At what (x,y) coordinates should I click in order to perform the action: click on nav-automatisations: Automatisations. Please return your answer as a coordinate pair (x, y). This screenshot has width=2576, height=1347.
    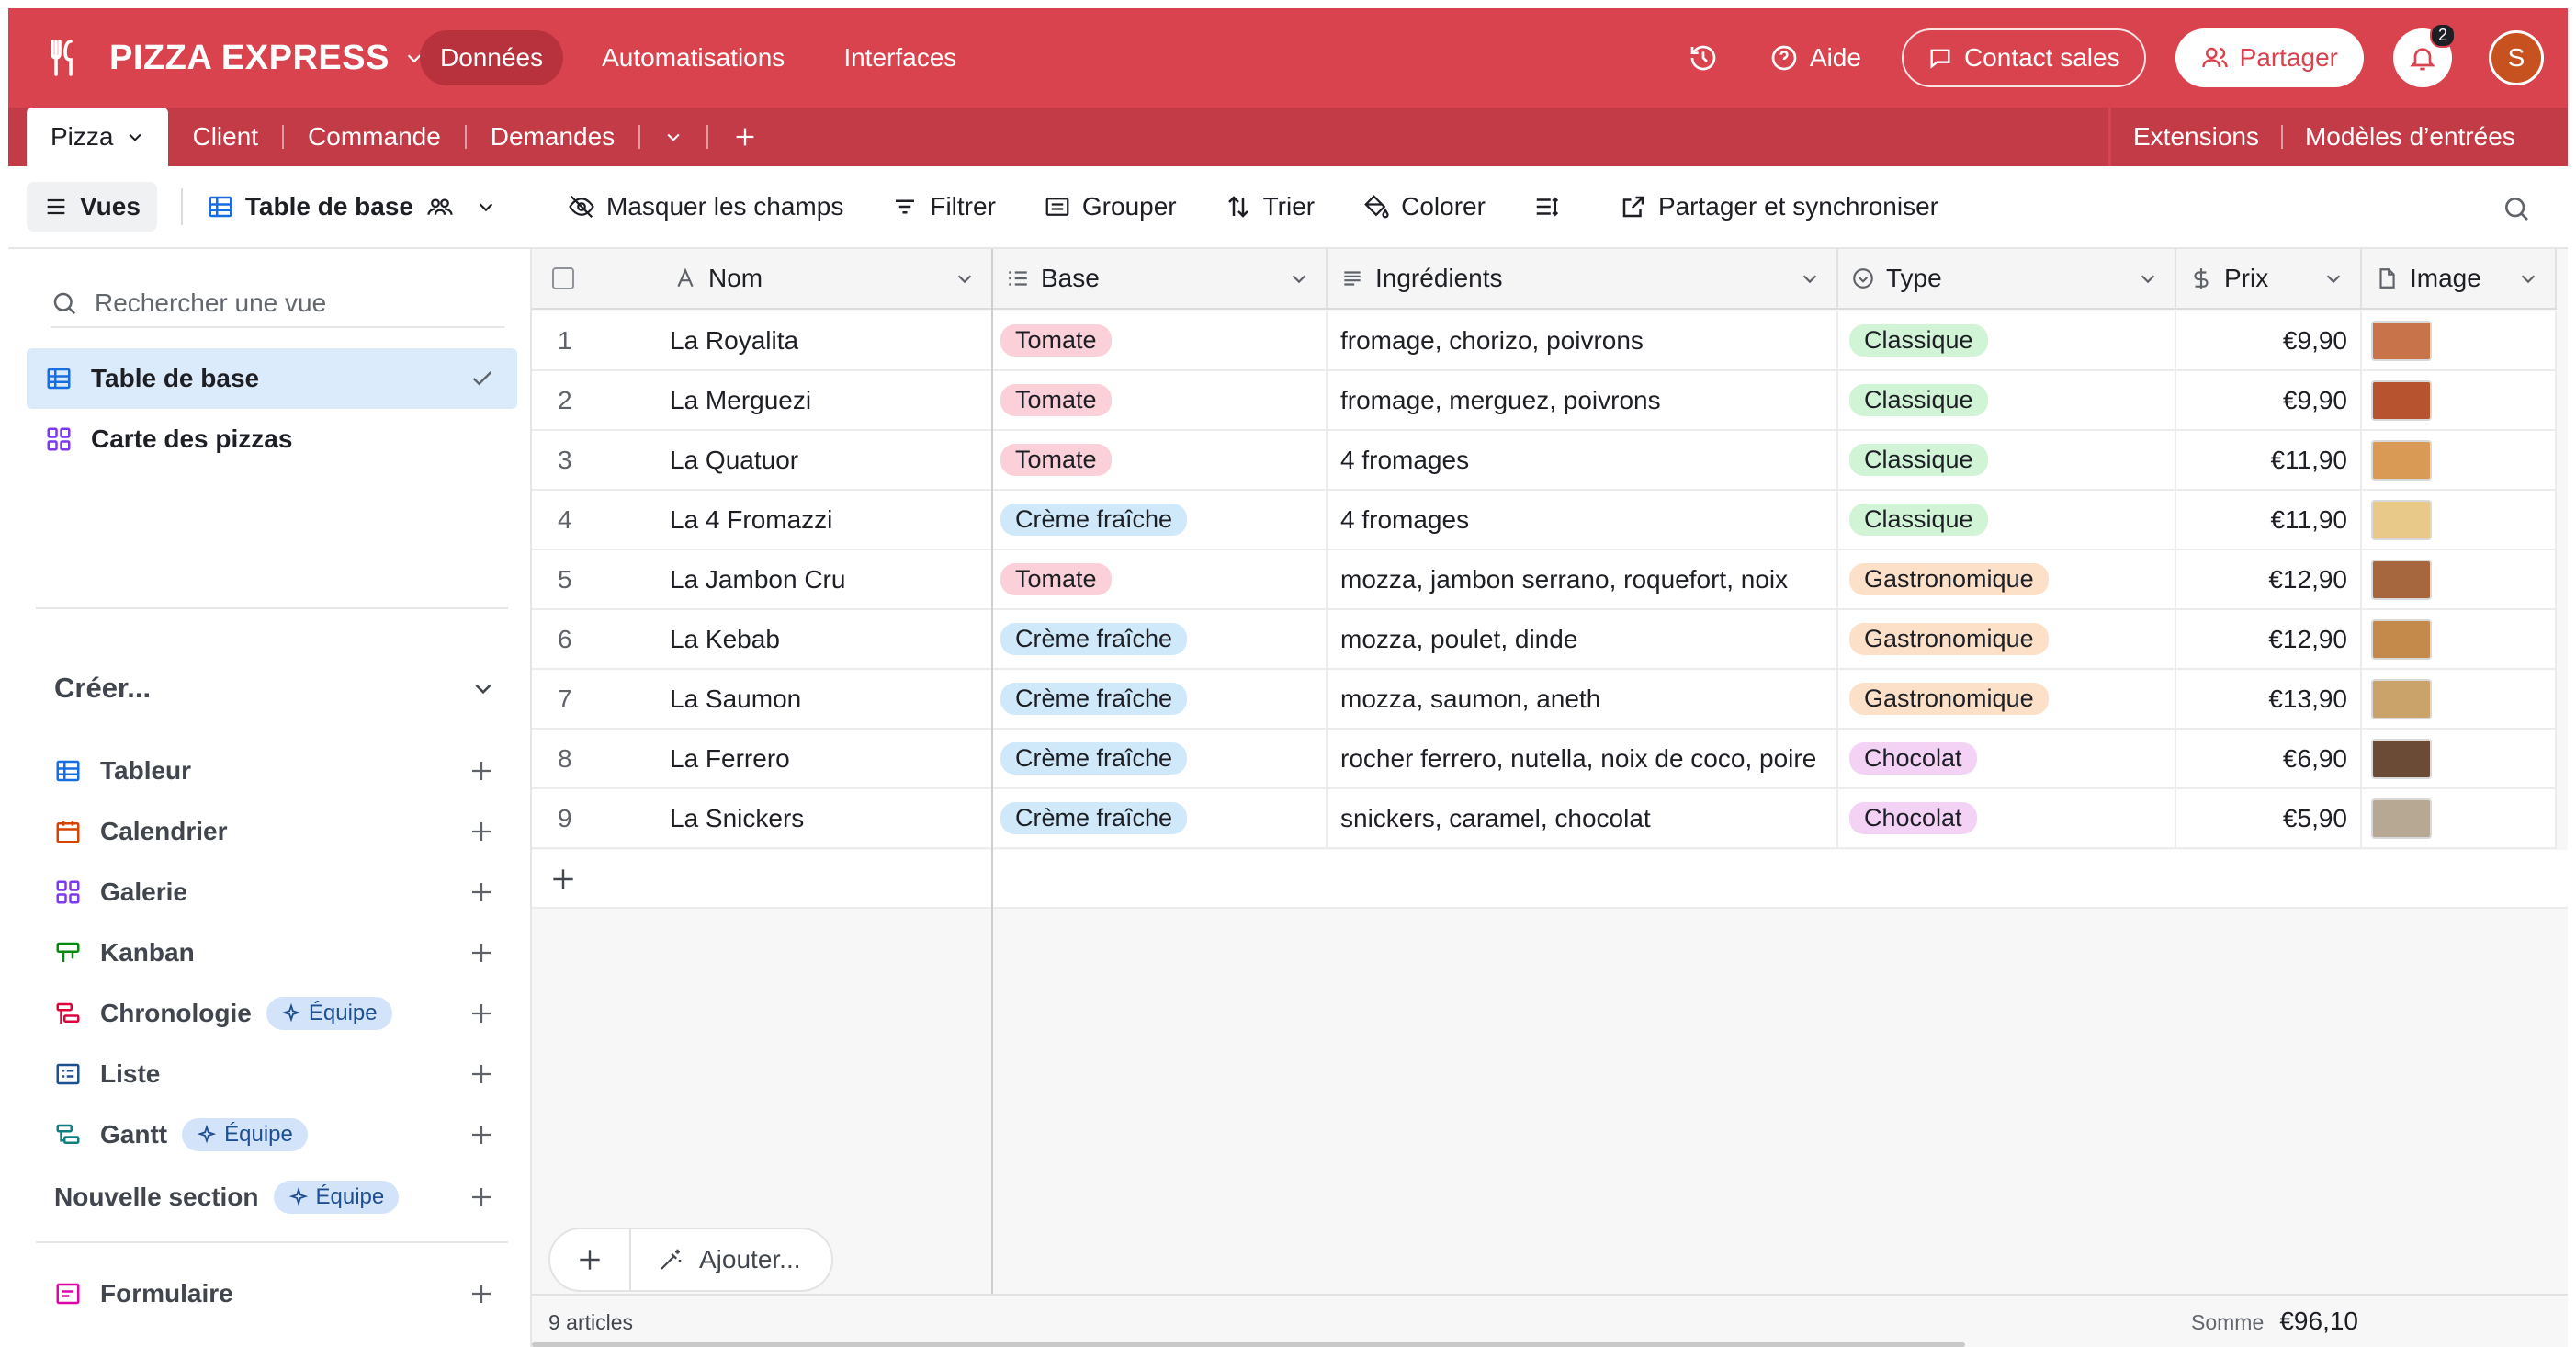
    Looking at the image, I should click on (693, 58).